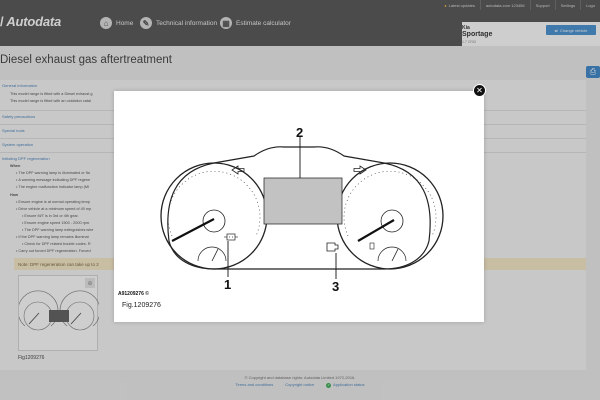  I want to click on close-modal-button: ✕, so click(479, 90).